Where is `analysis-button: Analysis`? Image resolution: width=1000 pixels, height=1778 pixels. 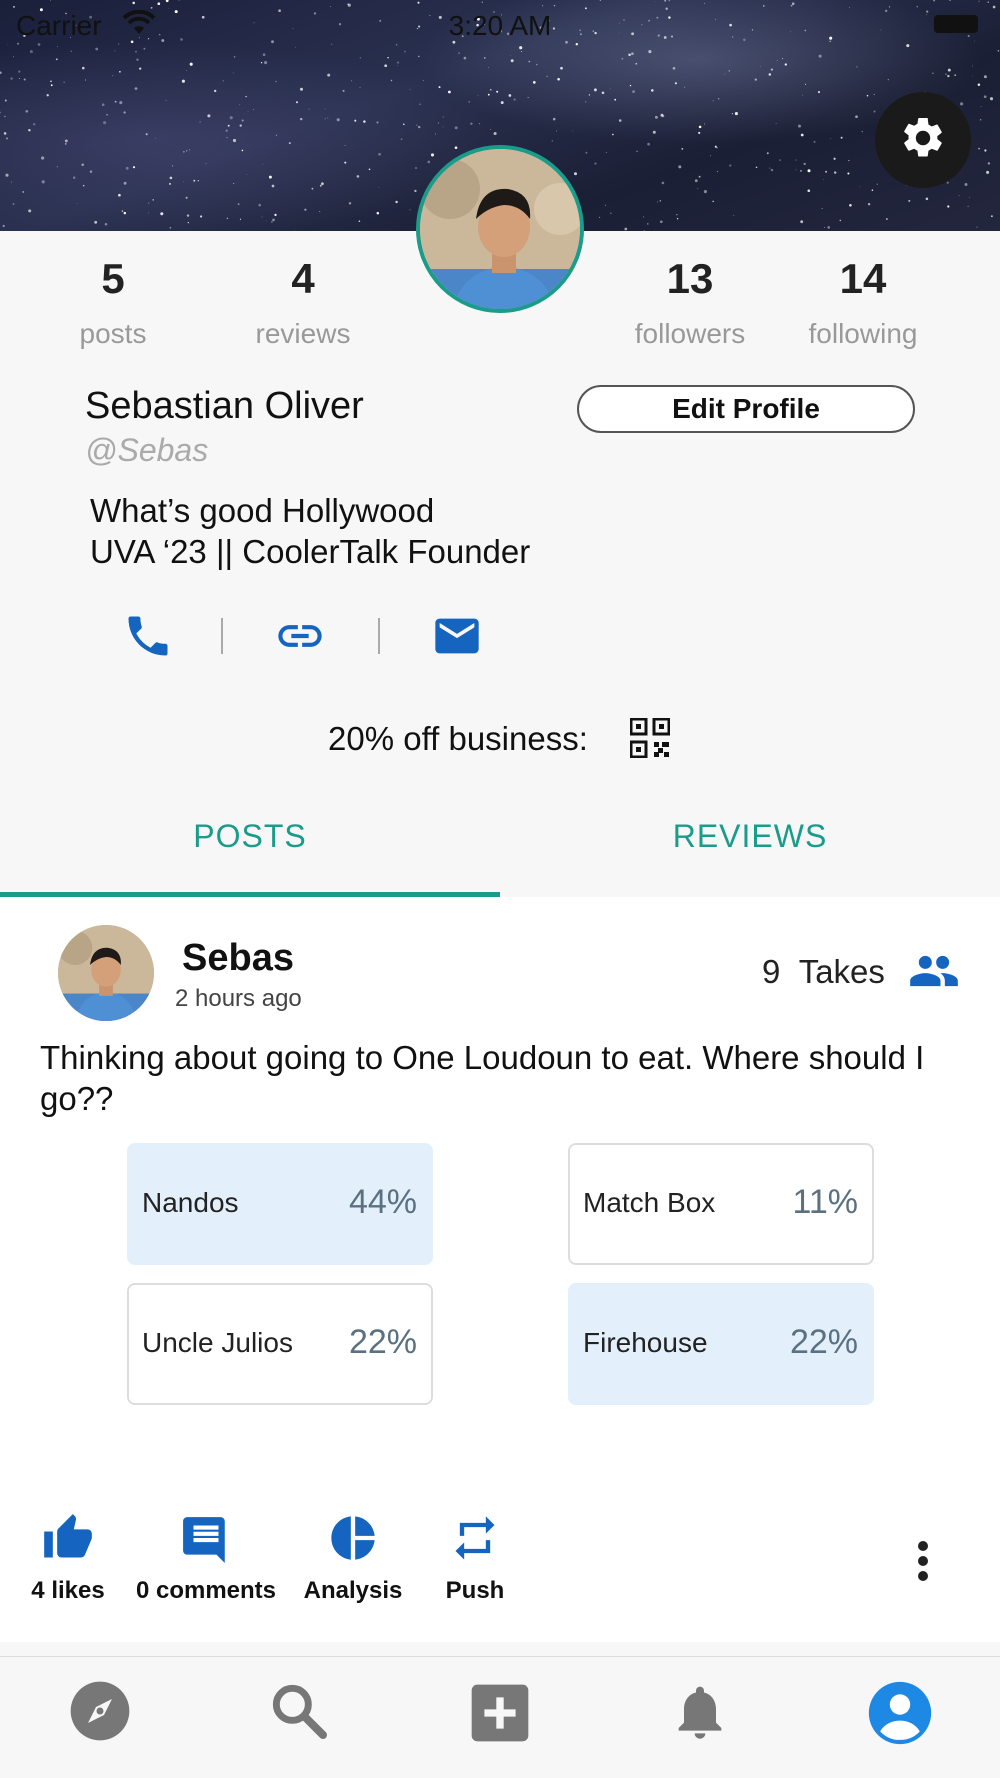 analysis-button: Analysis is located at coordinates (353, 1558).